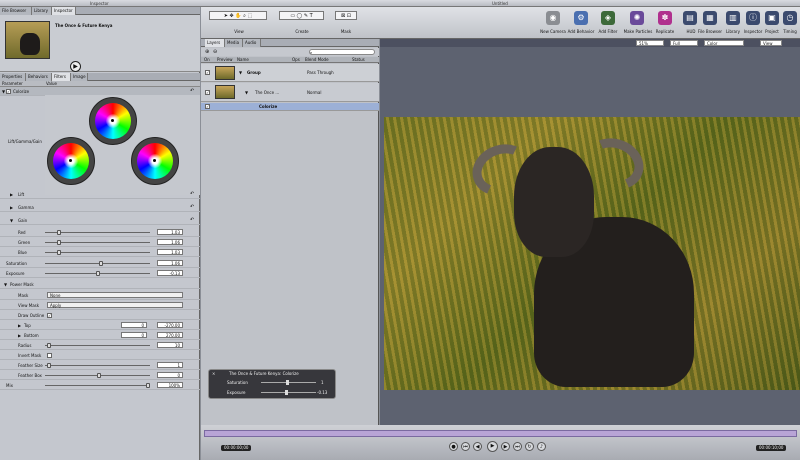 This screenshot has width=800, height=460. What do you see at coordinates (290, 73) in the screenshot?
I see `layer-row-group: ✓ ▼ Group Pass Through` at bounding box center [290, 73].